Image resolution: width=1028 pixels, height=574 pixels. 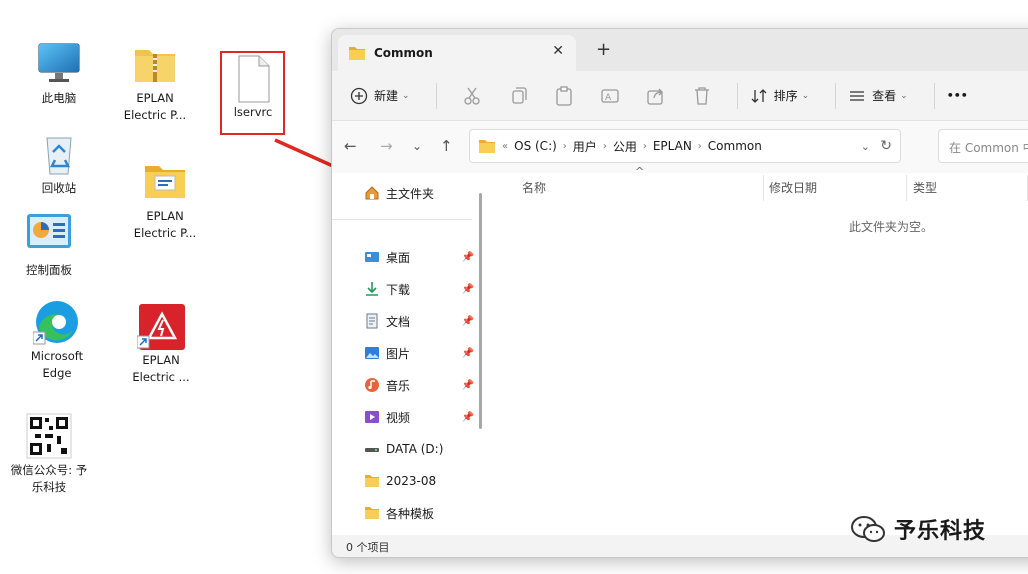 I want to click on rename-icon: A, so click(x=610, y=96).